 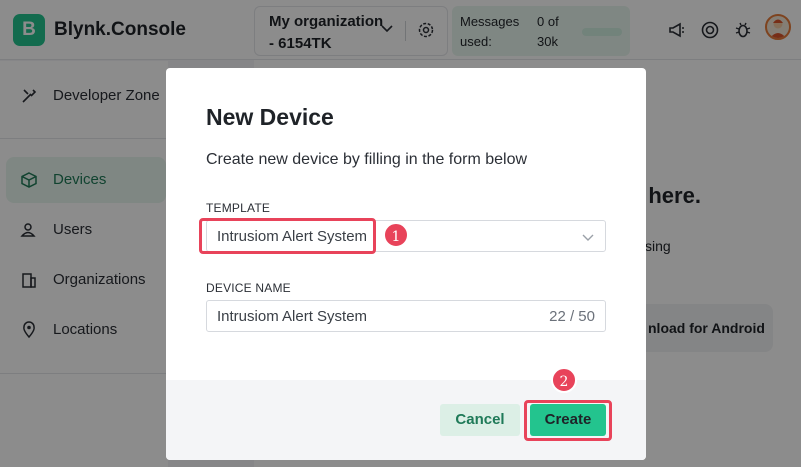 What do you see at coordinates (572, 316) in the screenshot?
I see `character-counter: 22 / 50` at bounding box center [572, 316].